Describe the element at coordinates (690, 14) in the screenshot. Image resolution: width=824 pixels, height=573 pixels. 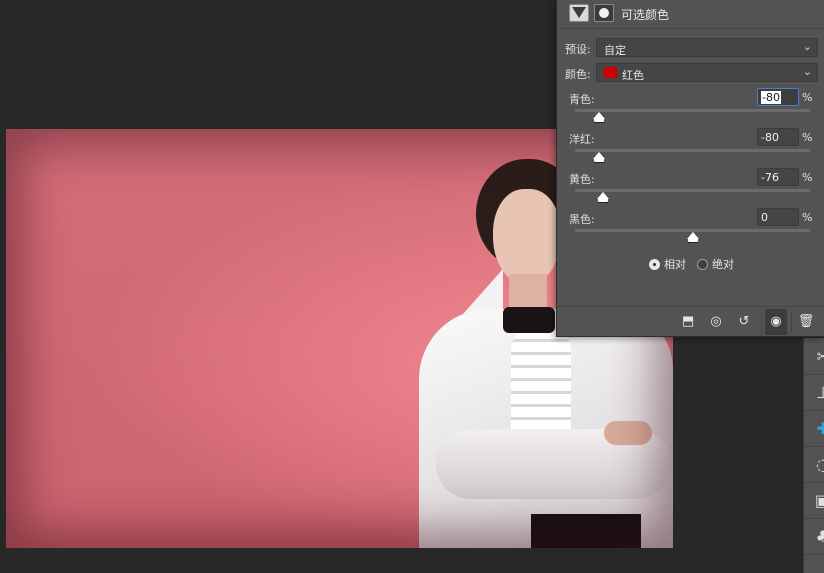
I see `panel-header: 可选颜色` at that location.